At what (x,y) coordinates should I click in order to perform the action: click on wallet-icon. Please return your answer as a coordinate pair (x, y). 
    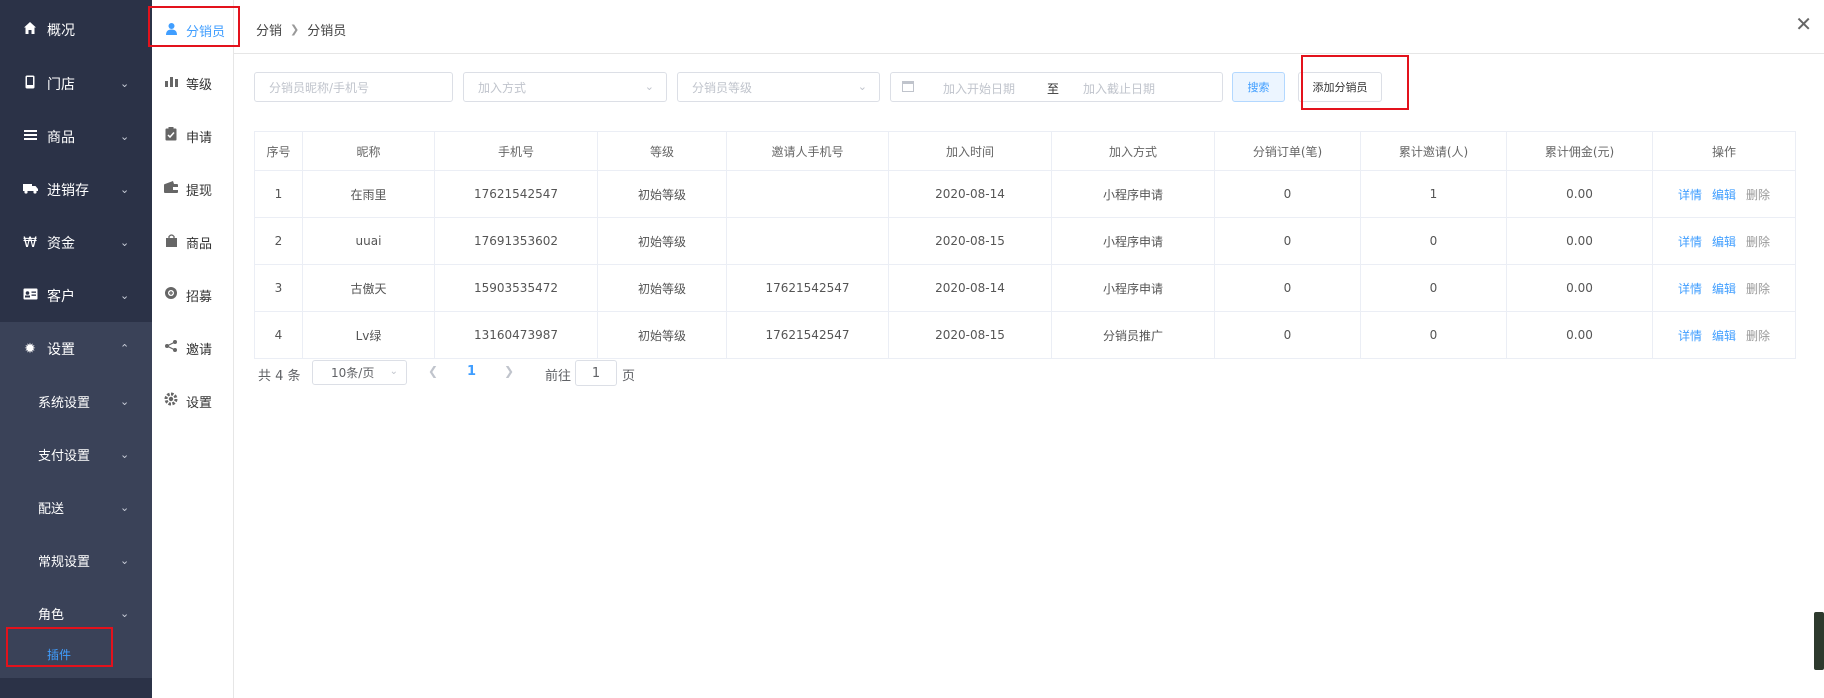
    Looking at the image, I should click on (171, 189).